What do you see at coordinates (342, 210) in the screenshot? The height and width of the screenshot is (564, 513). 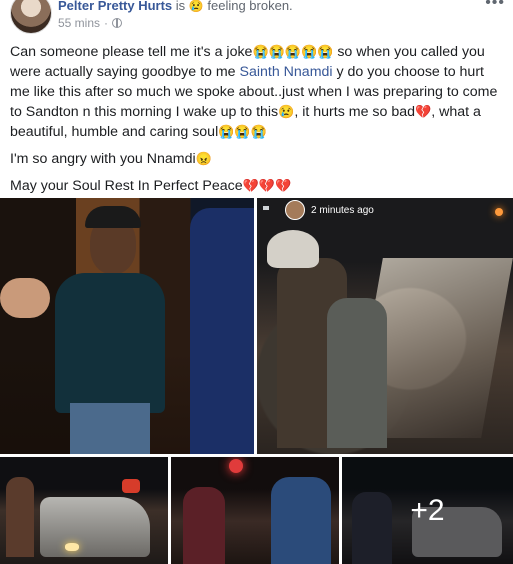 I see `photo-2-story-time: 2 minutes ago` at bounding box center [342, 210].